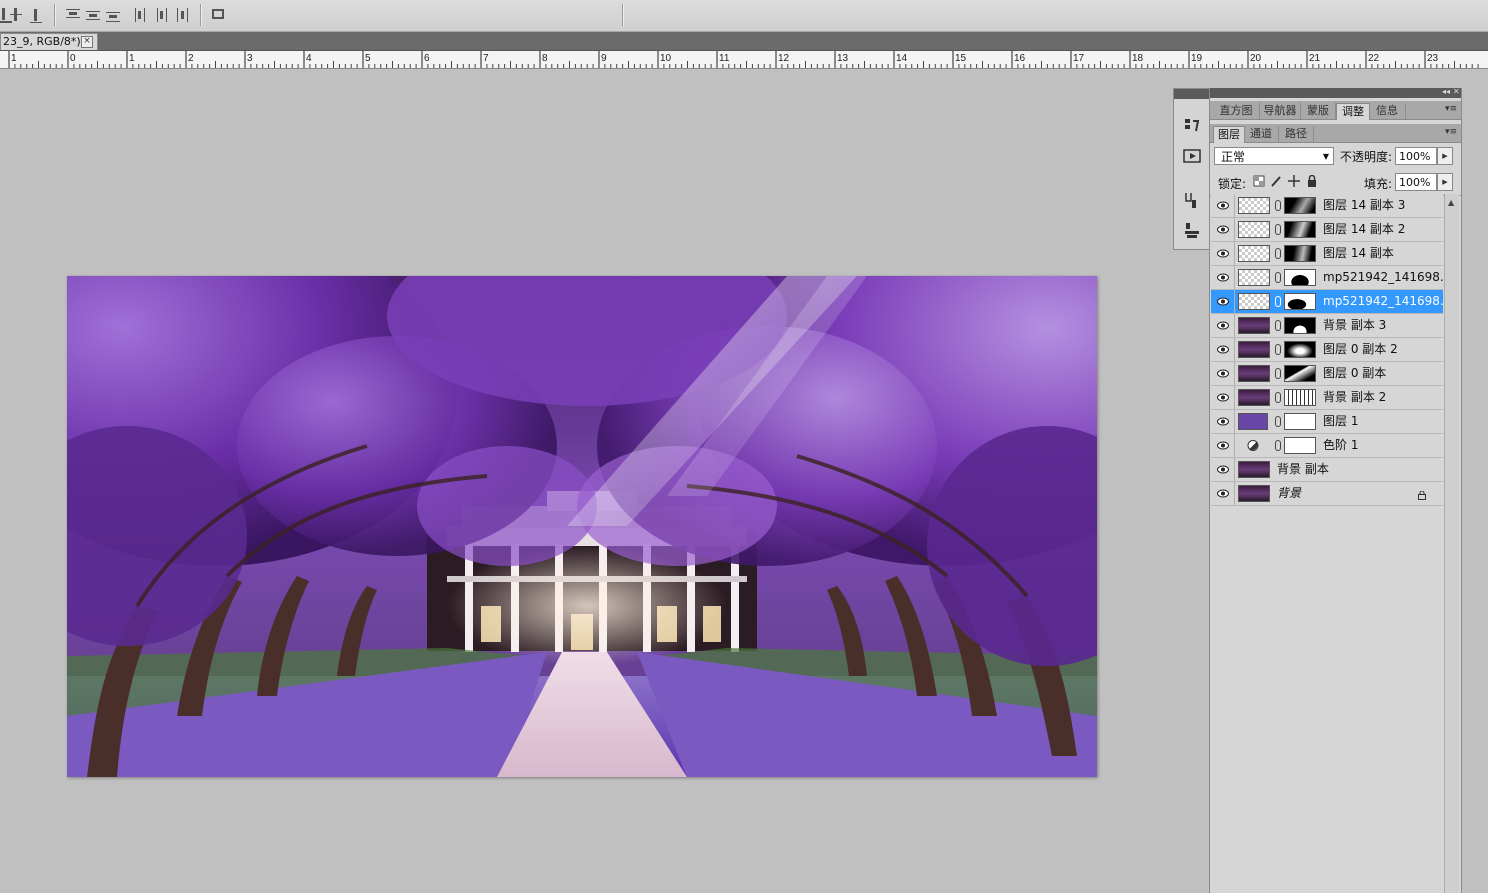 Image resolution: width=1488 pixels, height=893 pixels. I want to click on layers-group-tab: 路径, so click(1296, 134).